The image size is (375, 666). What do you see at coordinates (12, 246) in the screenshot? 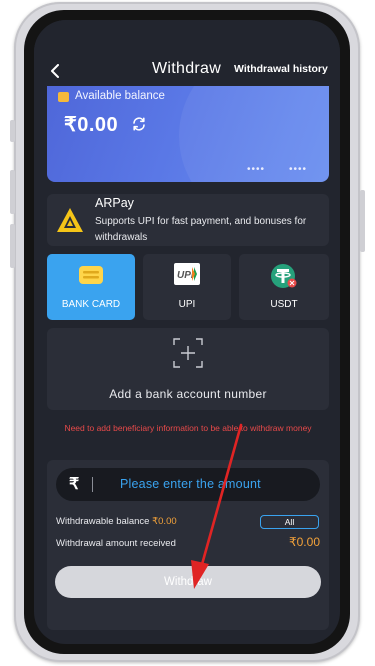
I see `phone-volume-down-button` at bounding box center [12, 246].